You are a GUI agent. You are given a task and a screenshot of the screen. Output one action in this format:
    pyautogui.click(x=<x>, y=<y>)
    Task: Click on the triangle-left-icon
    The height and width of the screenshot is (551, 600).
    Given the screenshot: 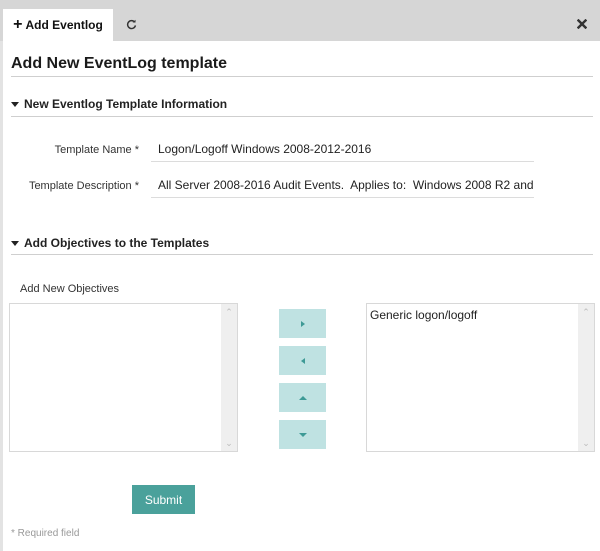 What is the action you would take?
    pyautogui.click(x=302, y=360)
    